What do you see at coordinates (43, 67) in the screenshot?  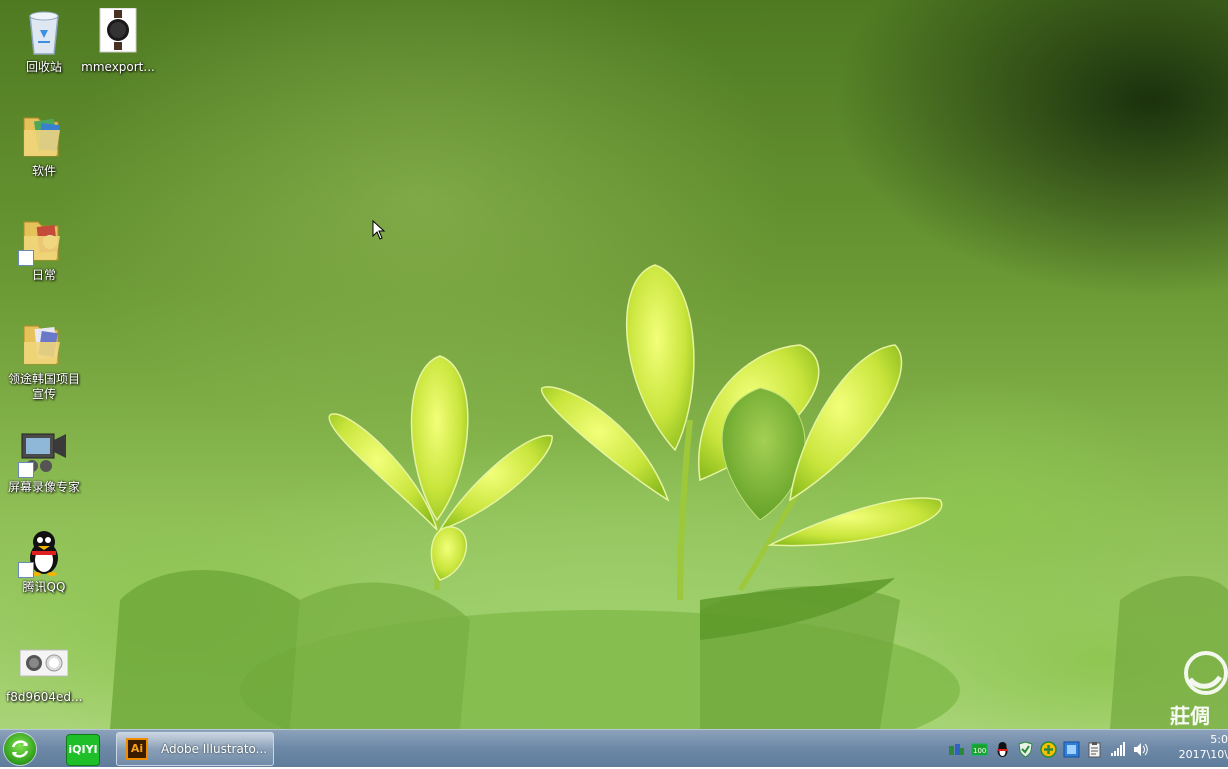 I see `desktop-icon-label: 回收站` at bounding box center [43, 67].